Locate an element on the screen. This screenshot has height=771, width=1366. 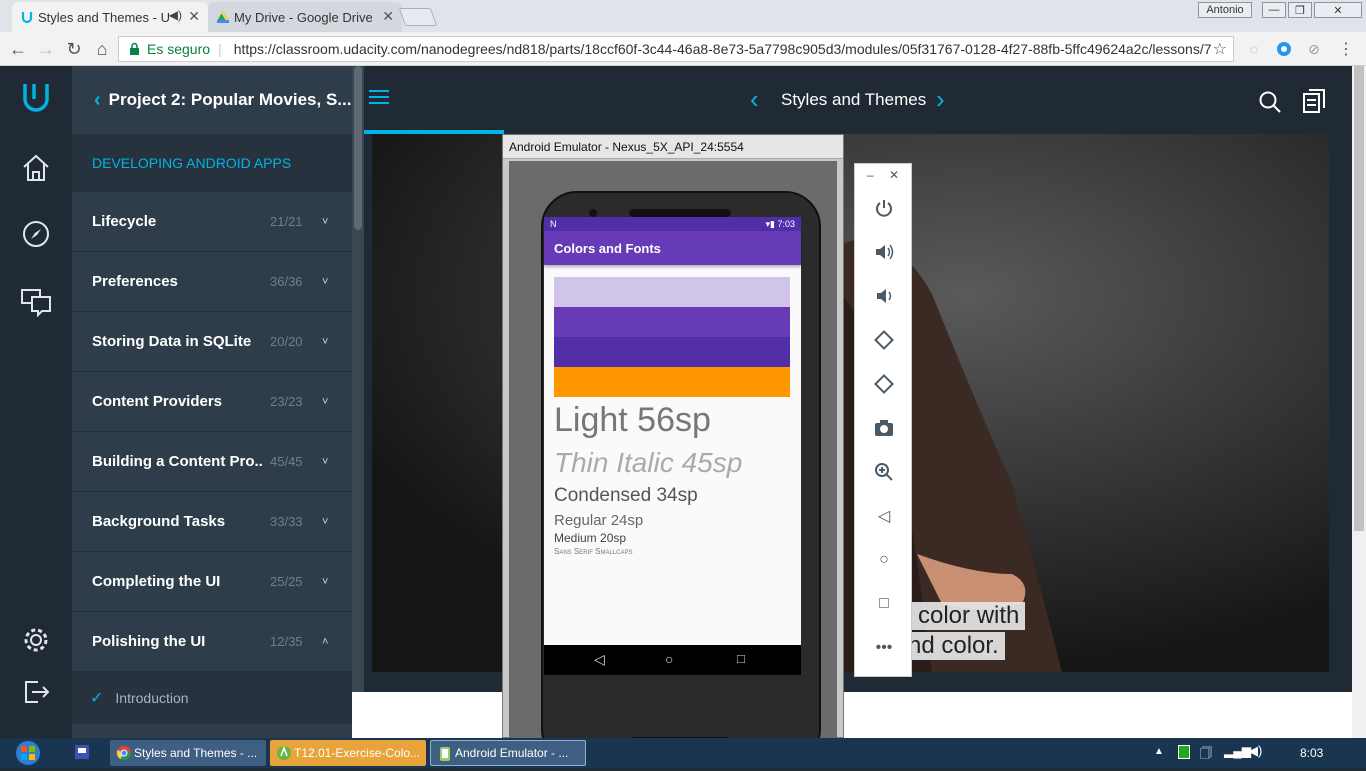
android-back-icon: ◁ is located at coordinates (599, 659).